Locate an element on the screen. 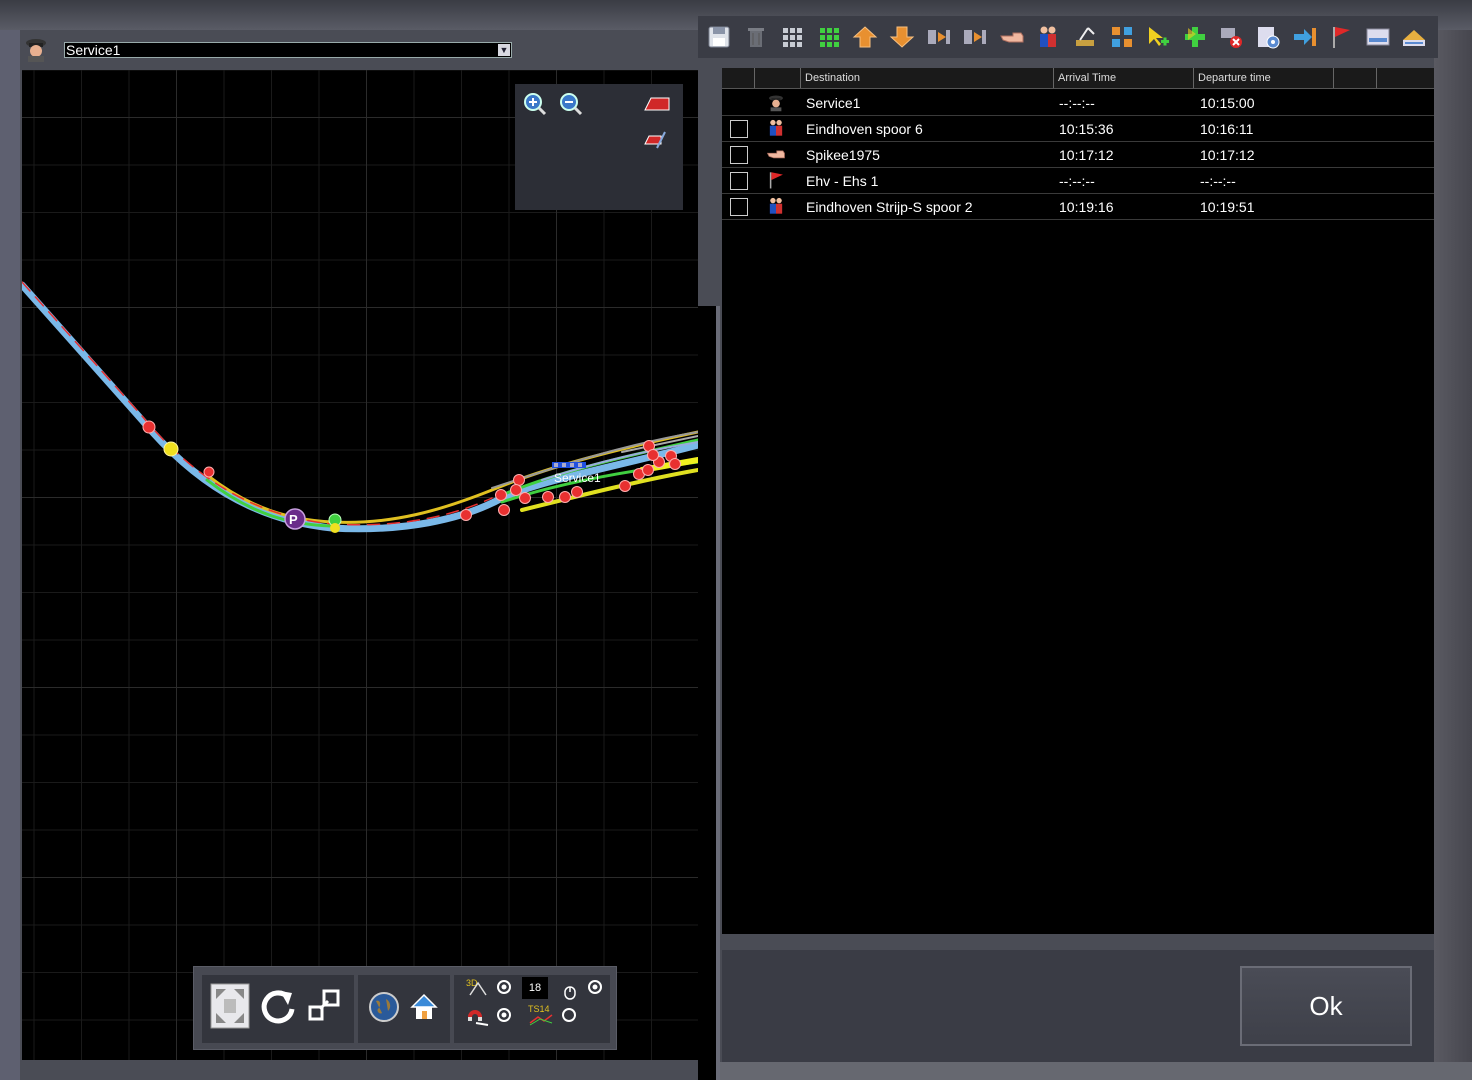 This screenshot has width=1472, height=1080. map-tools-panel is located at coordinates (599, 147).